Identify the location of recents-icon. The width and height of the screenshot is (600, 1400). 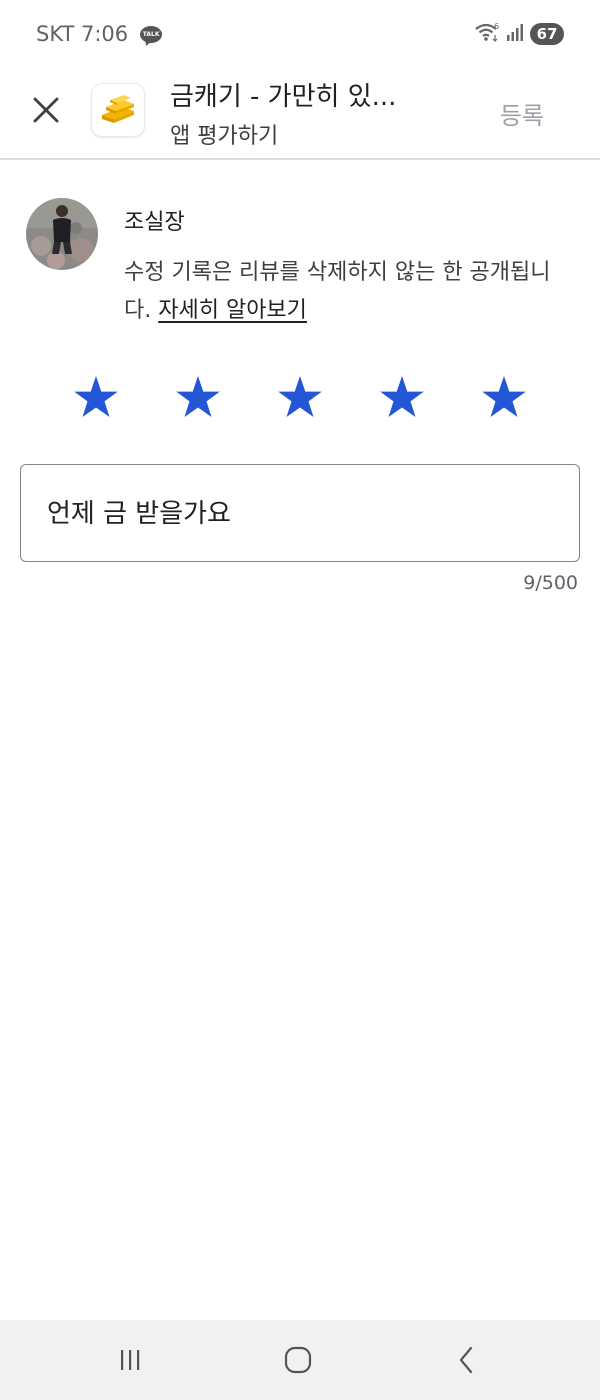
(130, 1360).